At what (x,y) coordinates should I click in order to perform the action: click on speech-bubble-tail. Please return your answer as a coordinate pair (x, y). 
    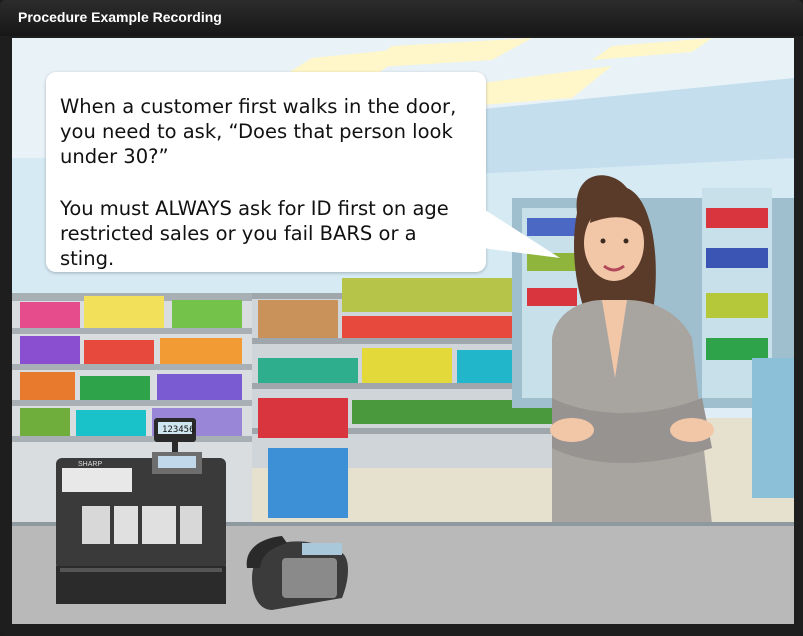
    Looking at the image, I should click on (521, 233).